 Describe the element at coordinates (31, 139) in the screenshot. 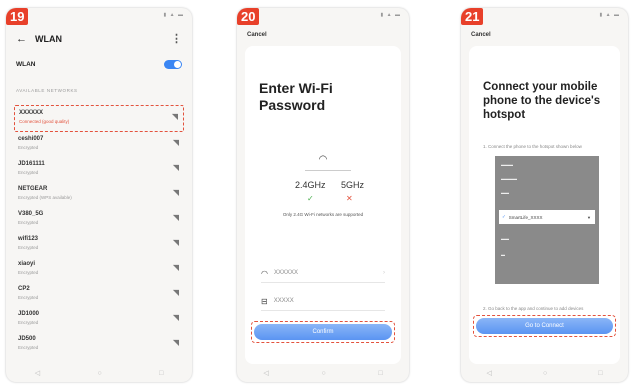

I see `network-name: ceshi007` at that location.